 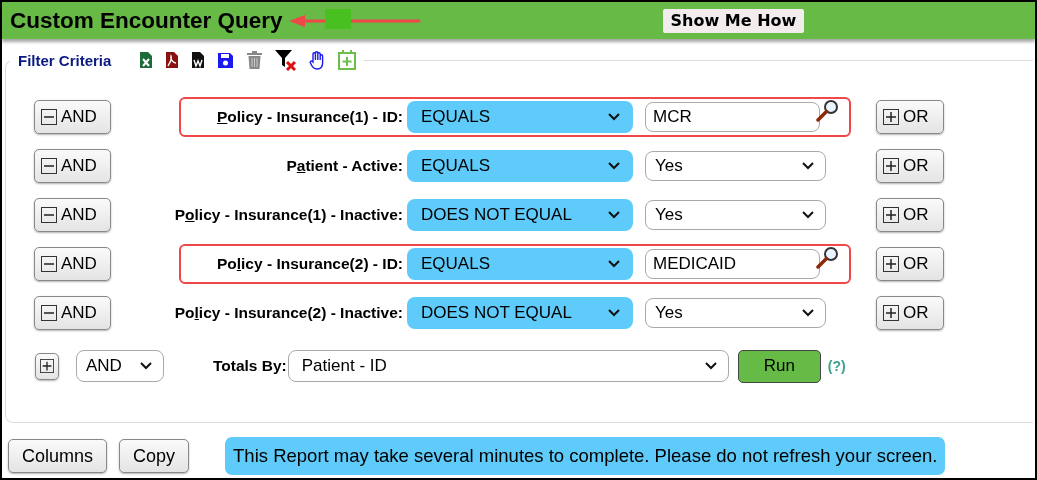 I want to click on marker-block, so click(x=337, y=18).